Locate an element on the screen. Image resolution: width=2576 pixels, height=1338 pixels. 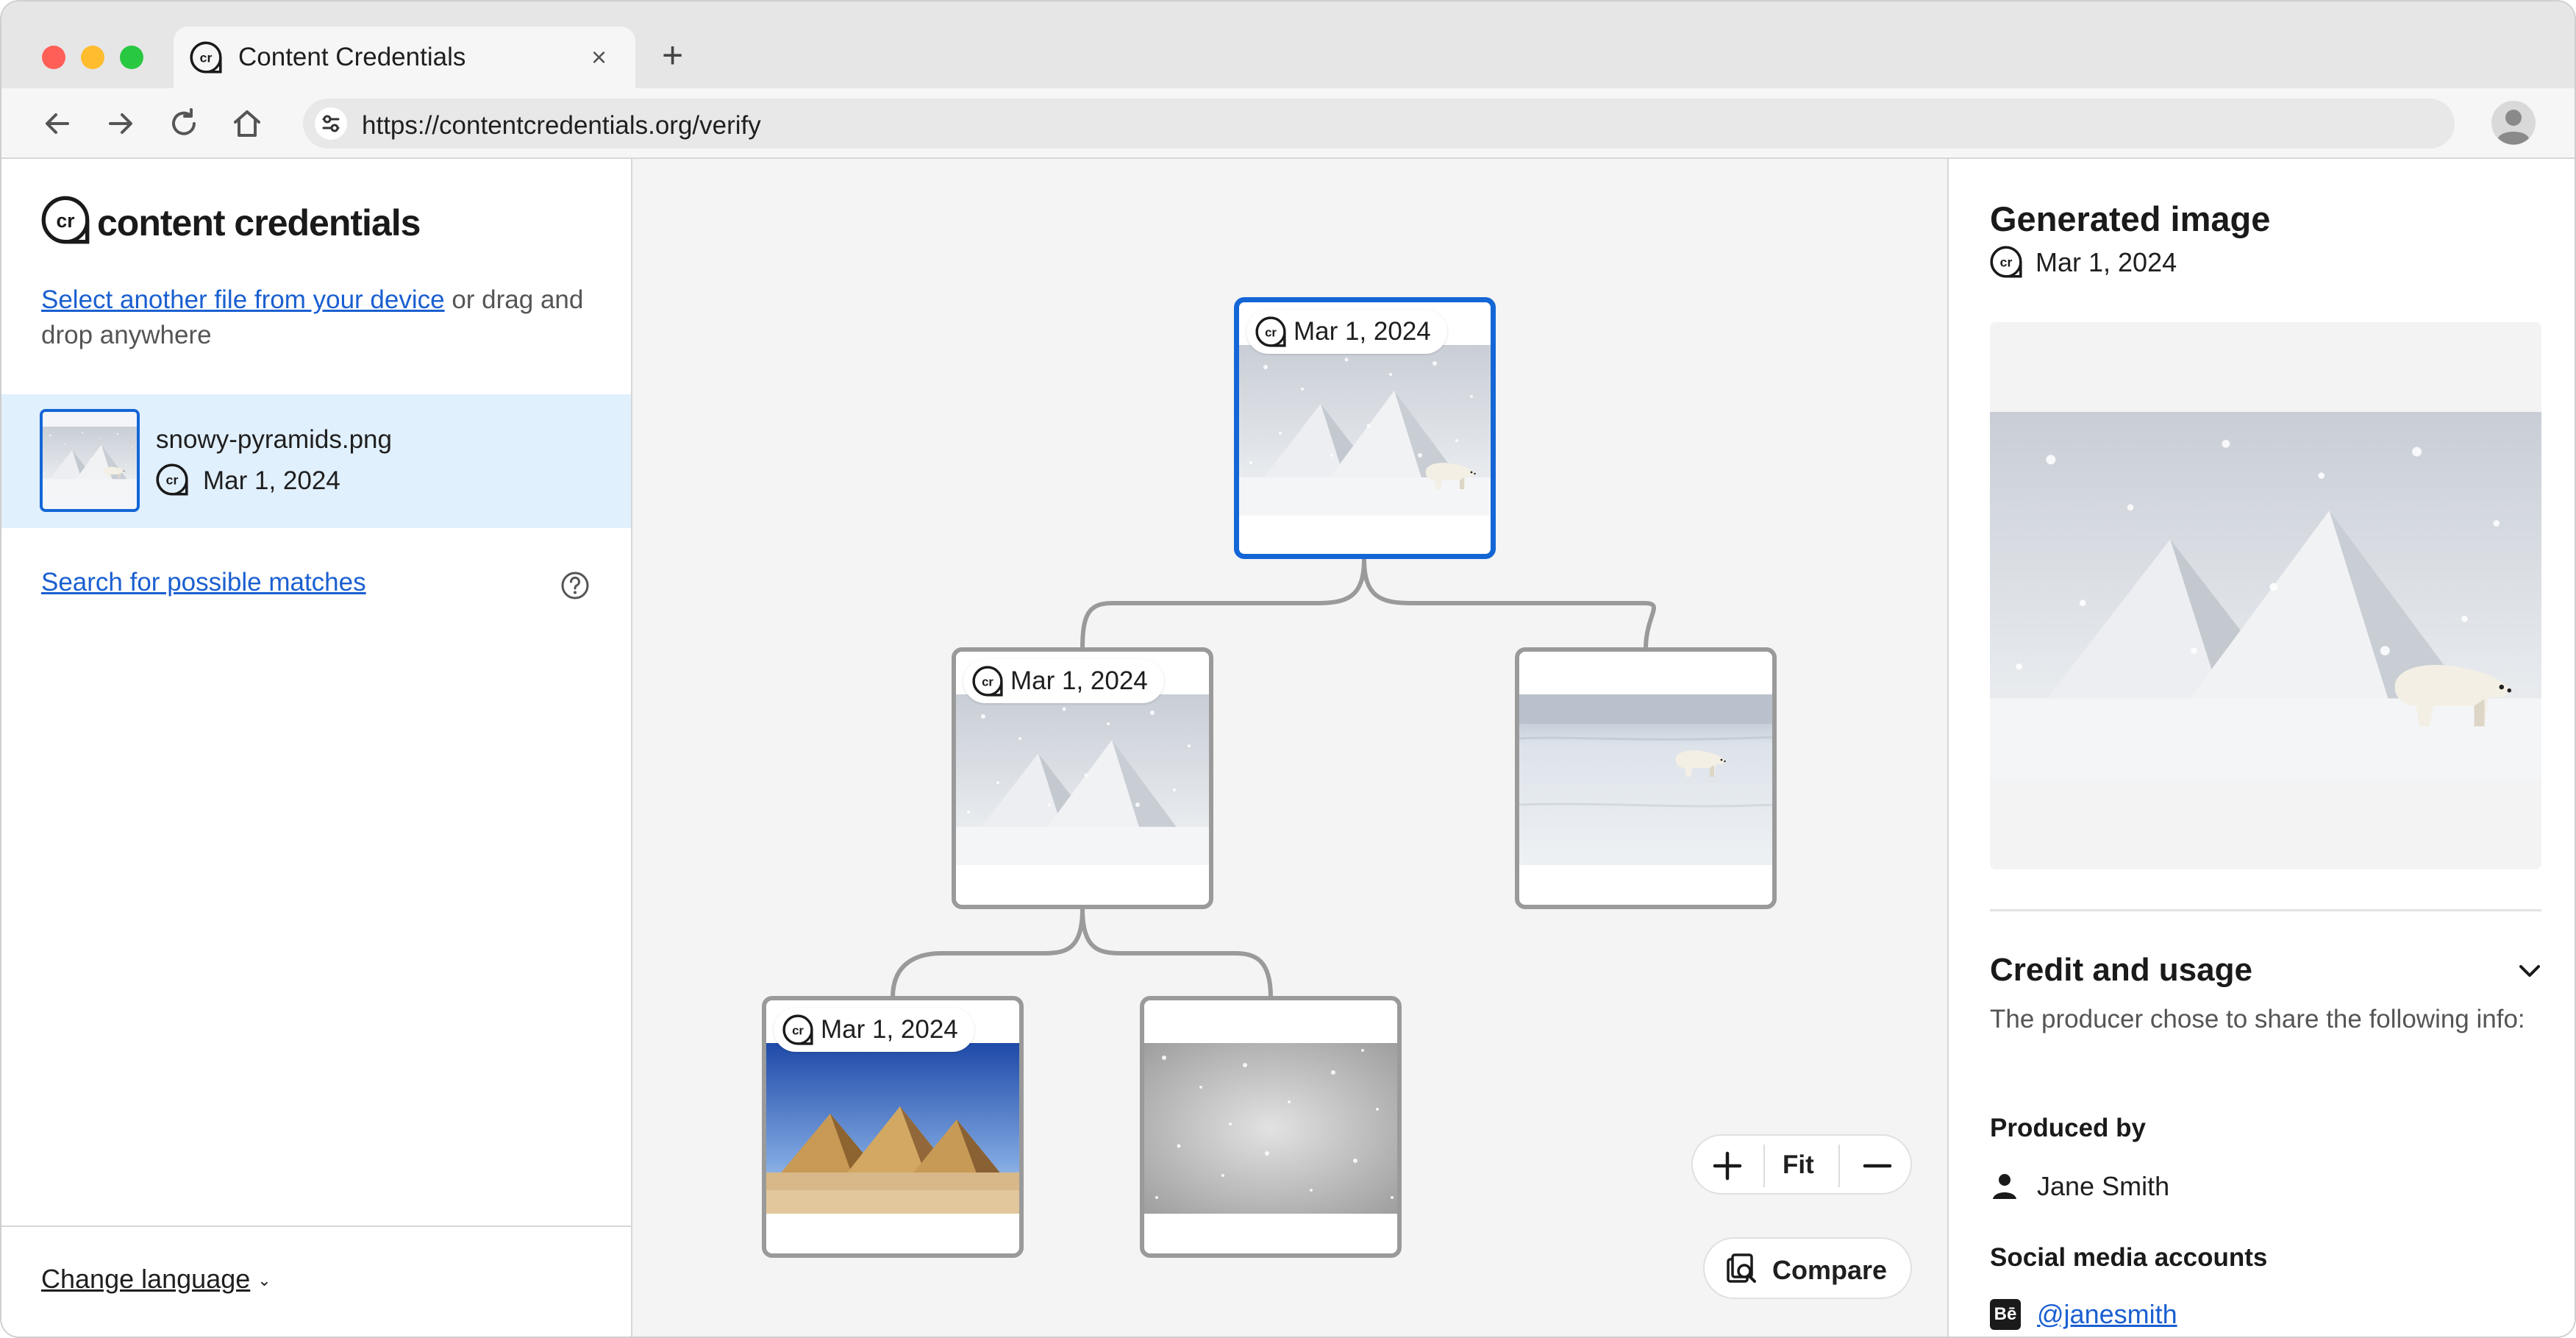
address-bar: https://contentcredentials.org/verify is located at coordinates (1379, 124).